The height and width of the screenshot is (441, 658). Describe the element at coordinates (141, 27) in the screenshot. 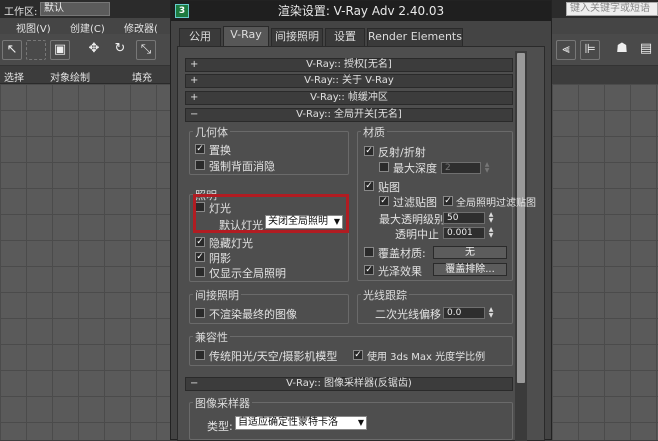

I see `menu-modifiers: 修改器(` at that location.